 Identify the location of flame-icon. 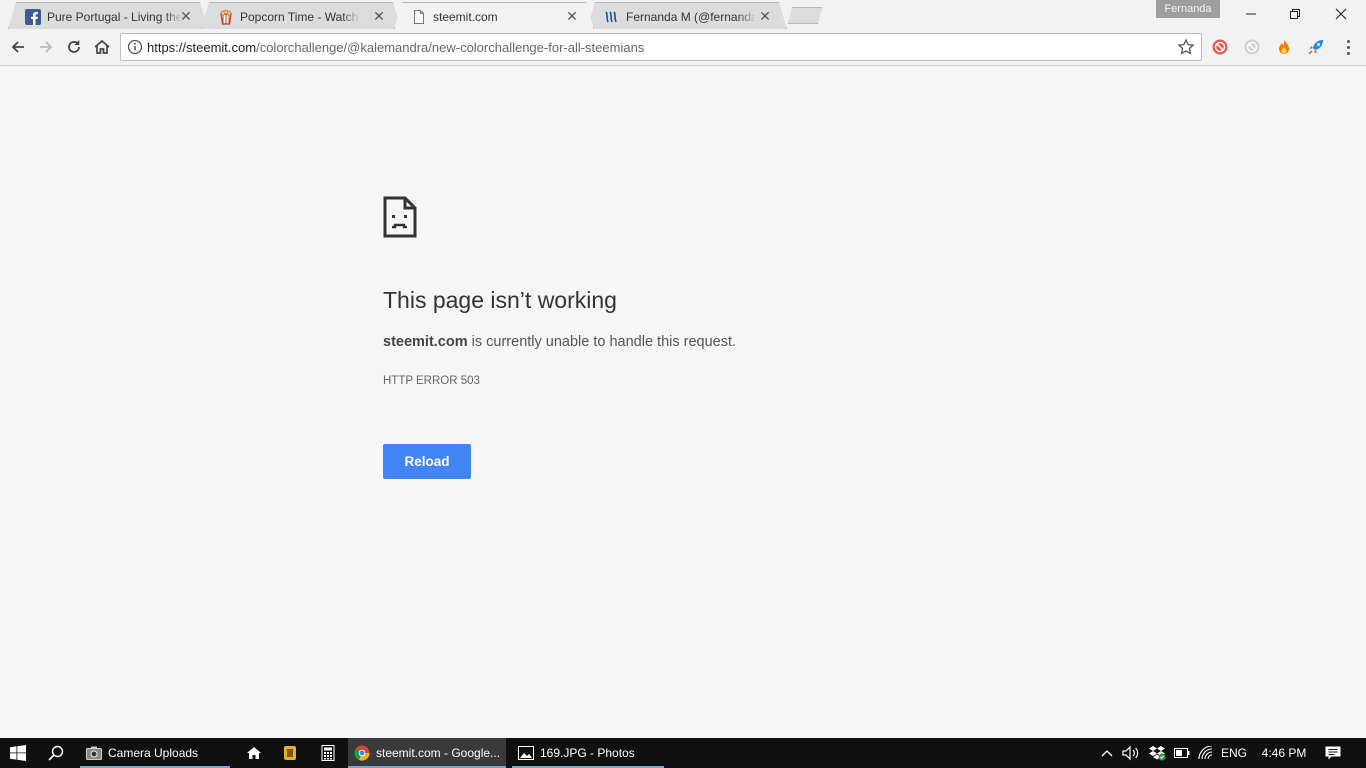
(1284, 47).